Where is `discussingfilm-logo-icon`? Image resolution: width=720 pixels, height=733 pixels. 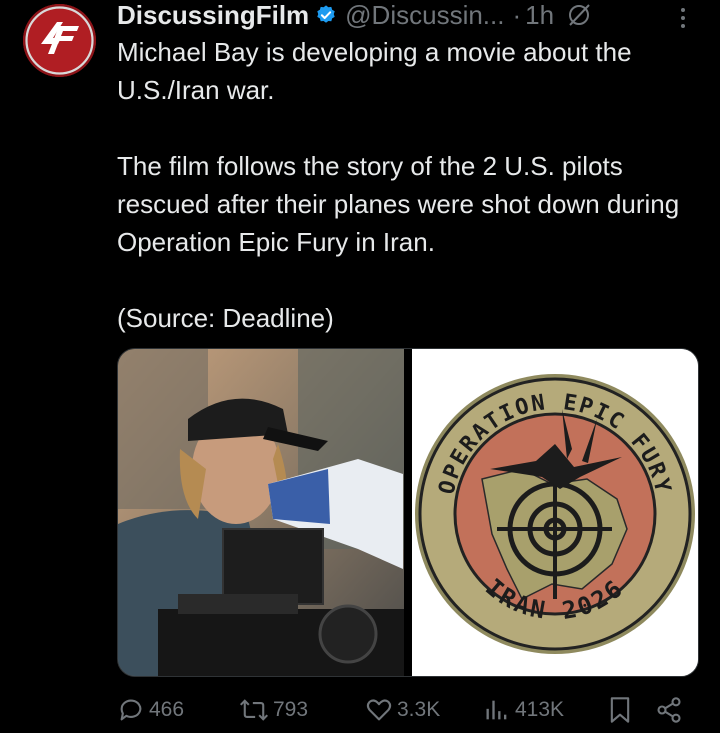 discussingfilm-logo-icon is located at coordinates (59, 40).